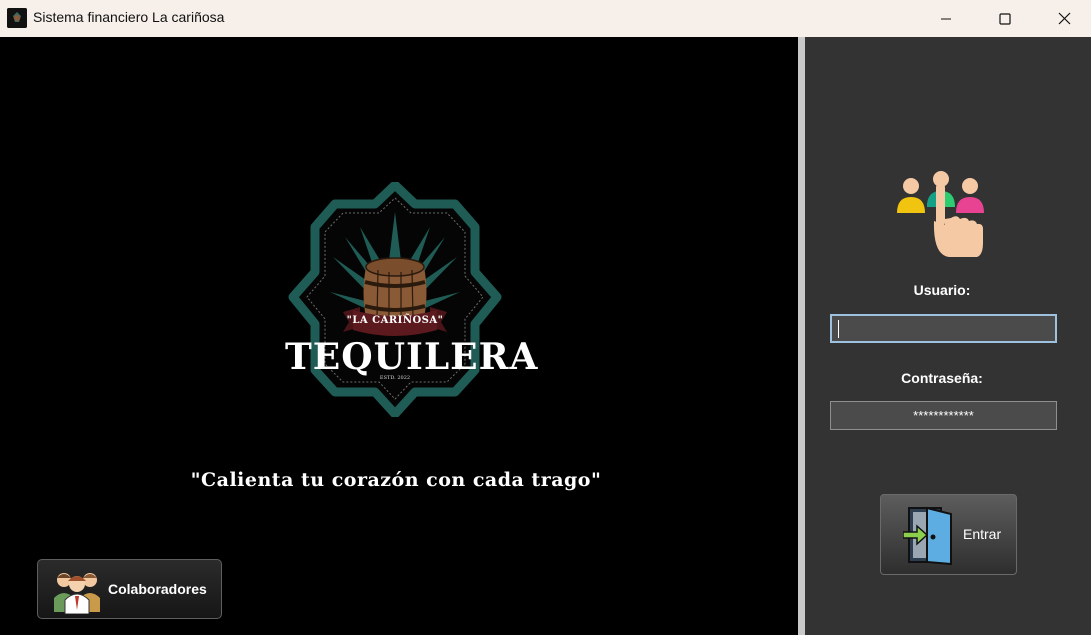 The image size is (1091, 635). Describe the element at coordinates (129, 17) in the screenshot. I see `window-title: Sistema financiero La cariñosa` at that location.